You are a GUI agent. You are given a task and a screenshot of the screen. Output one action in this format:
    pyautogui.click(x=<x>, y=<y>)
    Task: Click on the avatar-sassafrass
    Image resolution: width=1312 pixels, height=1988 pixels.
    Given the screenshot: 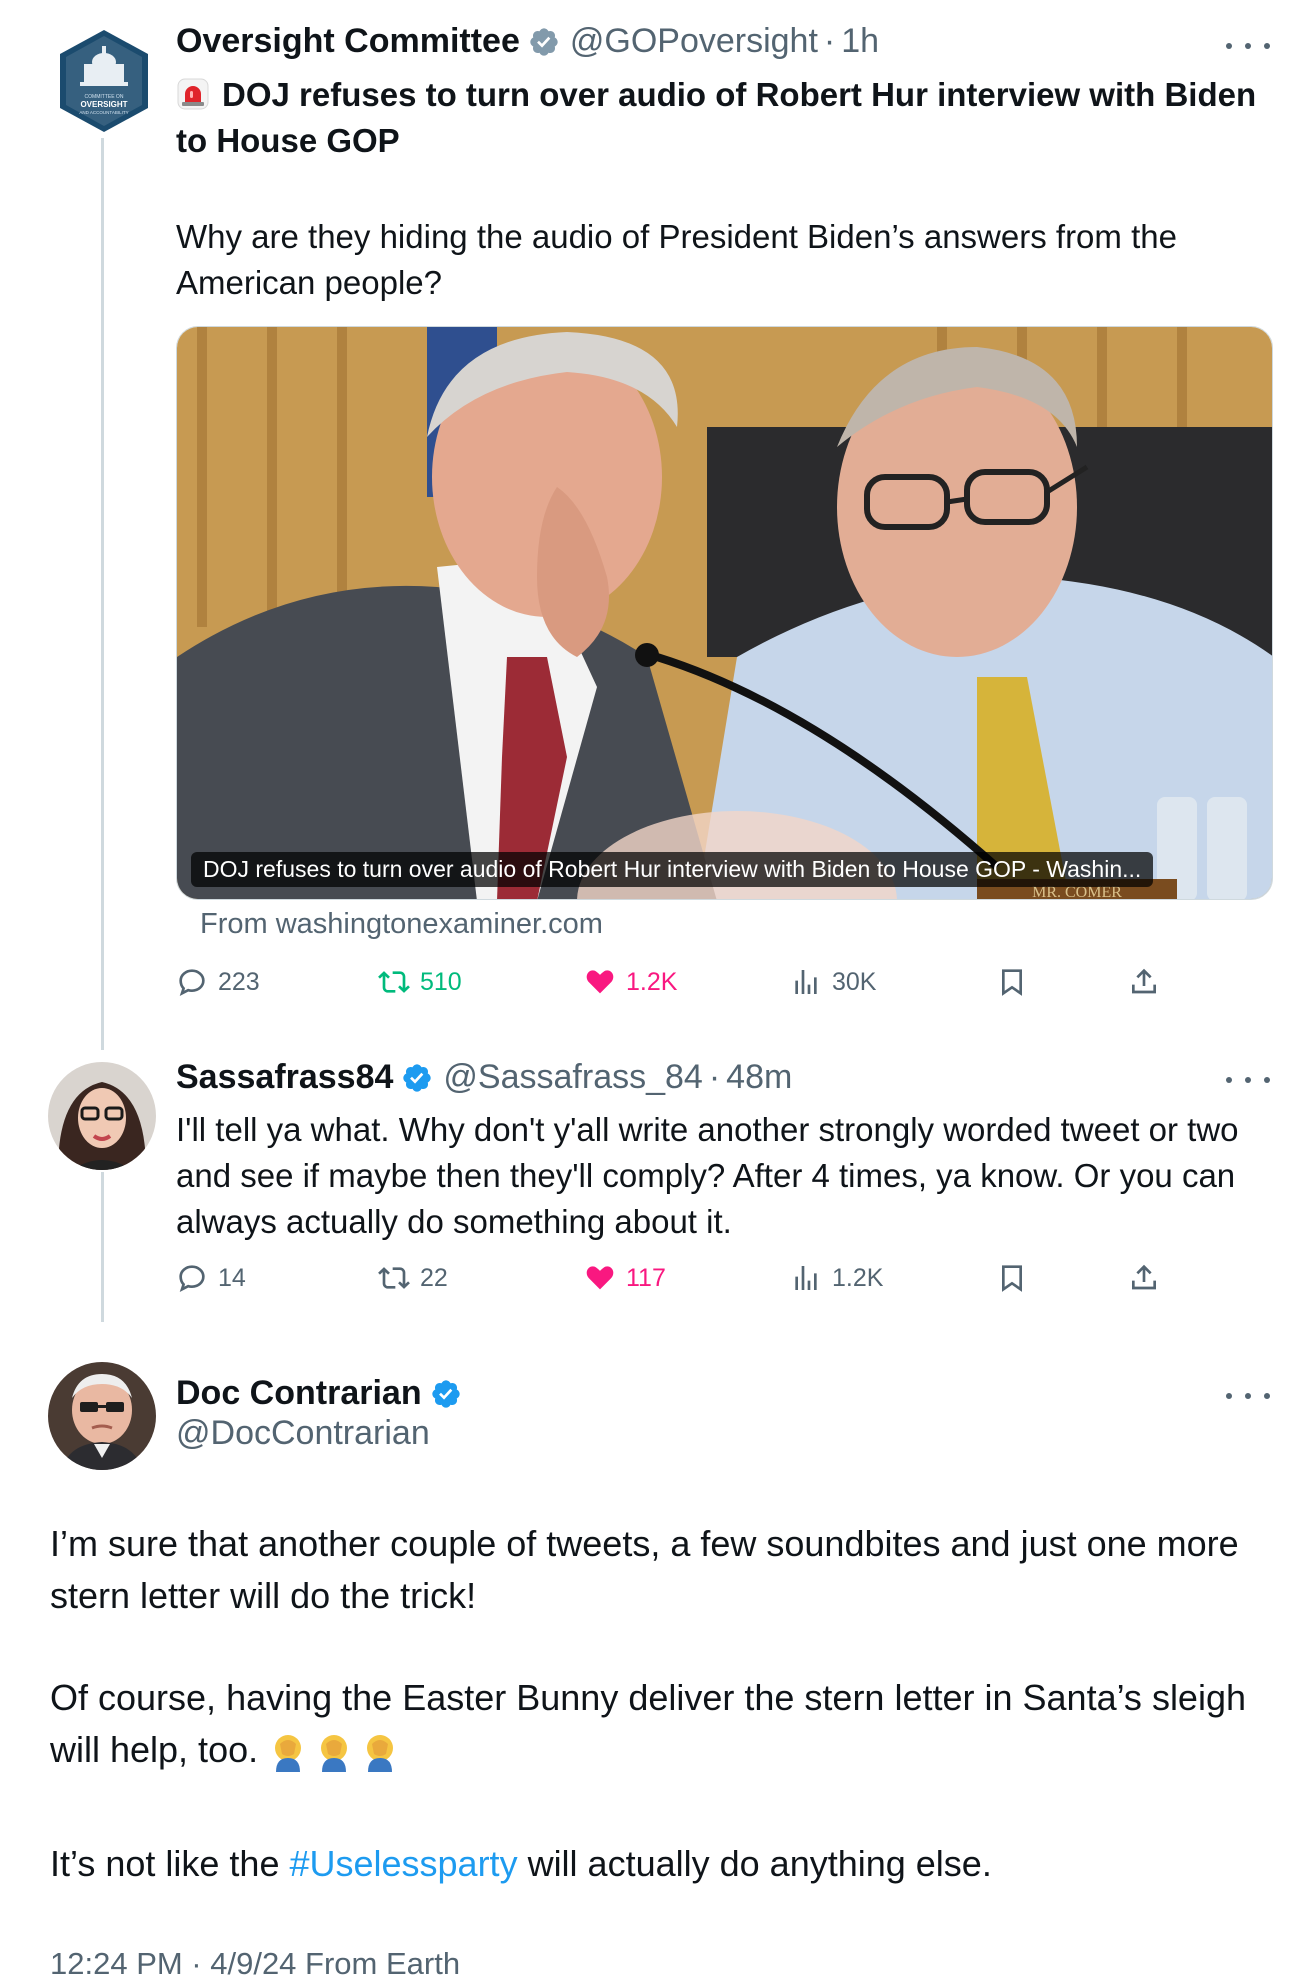 What is the action you would take?
    pyautogui.click(x=102, y=1116)
    